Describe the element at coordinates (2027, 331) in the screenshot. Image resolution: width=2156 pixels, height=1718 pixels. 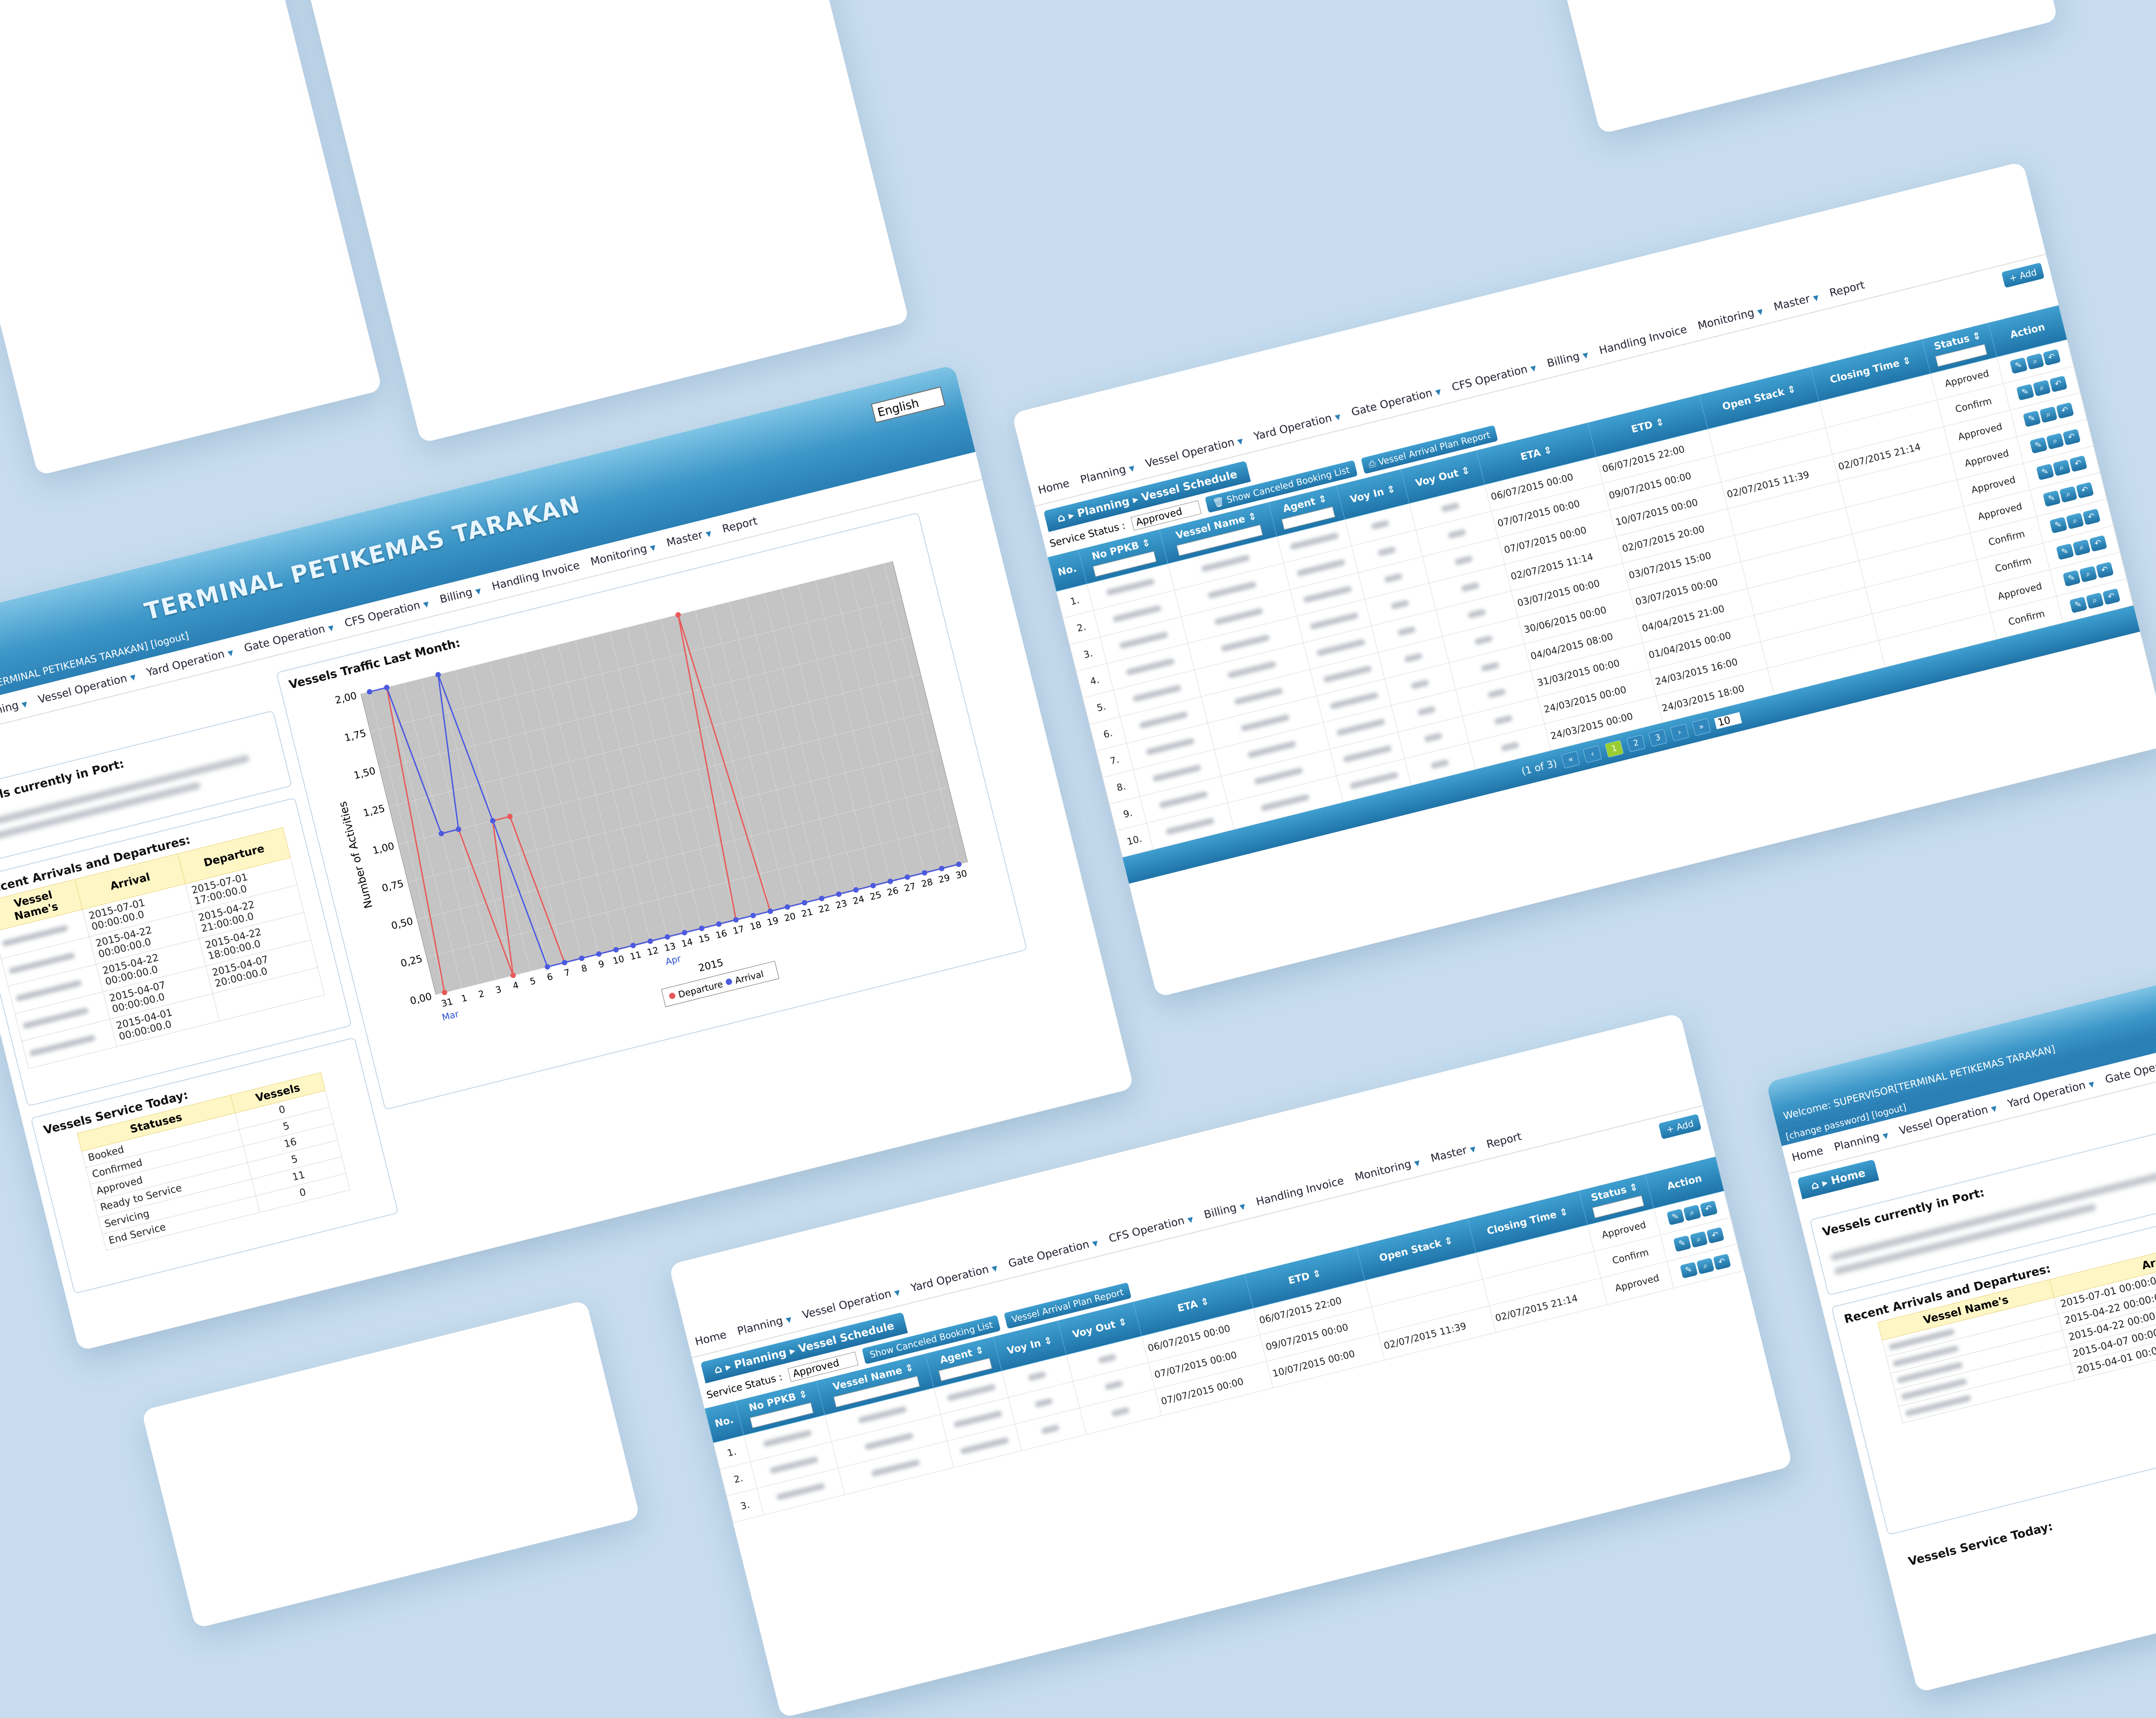
I see `column-header-label: Action` at that location.